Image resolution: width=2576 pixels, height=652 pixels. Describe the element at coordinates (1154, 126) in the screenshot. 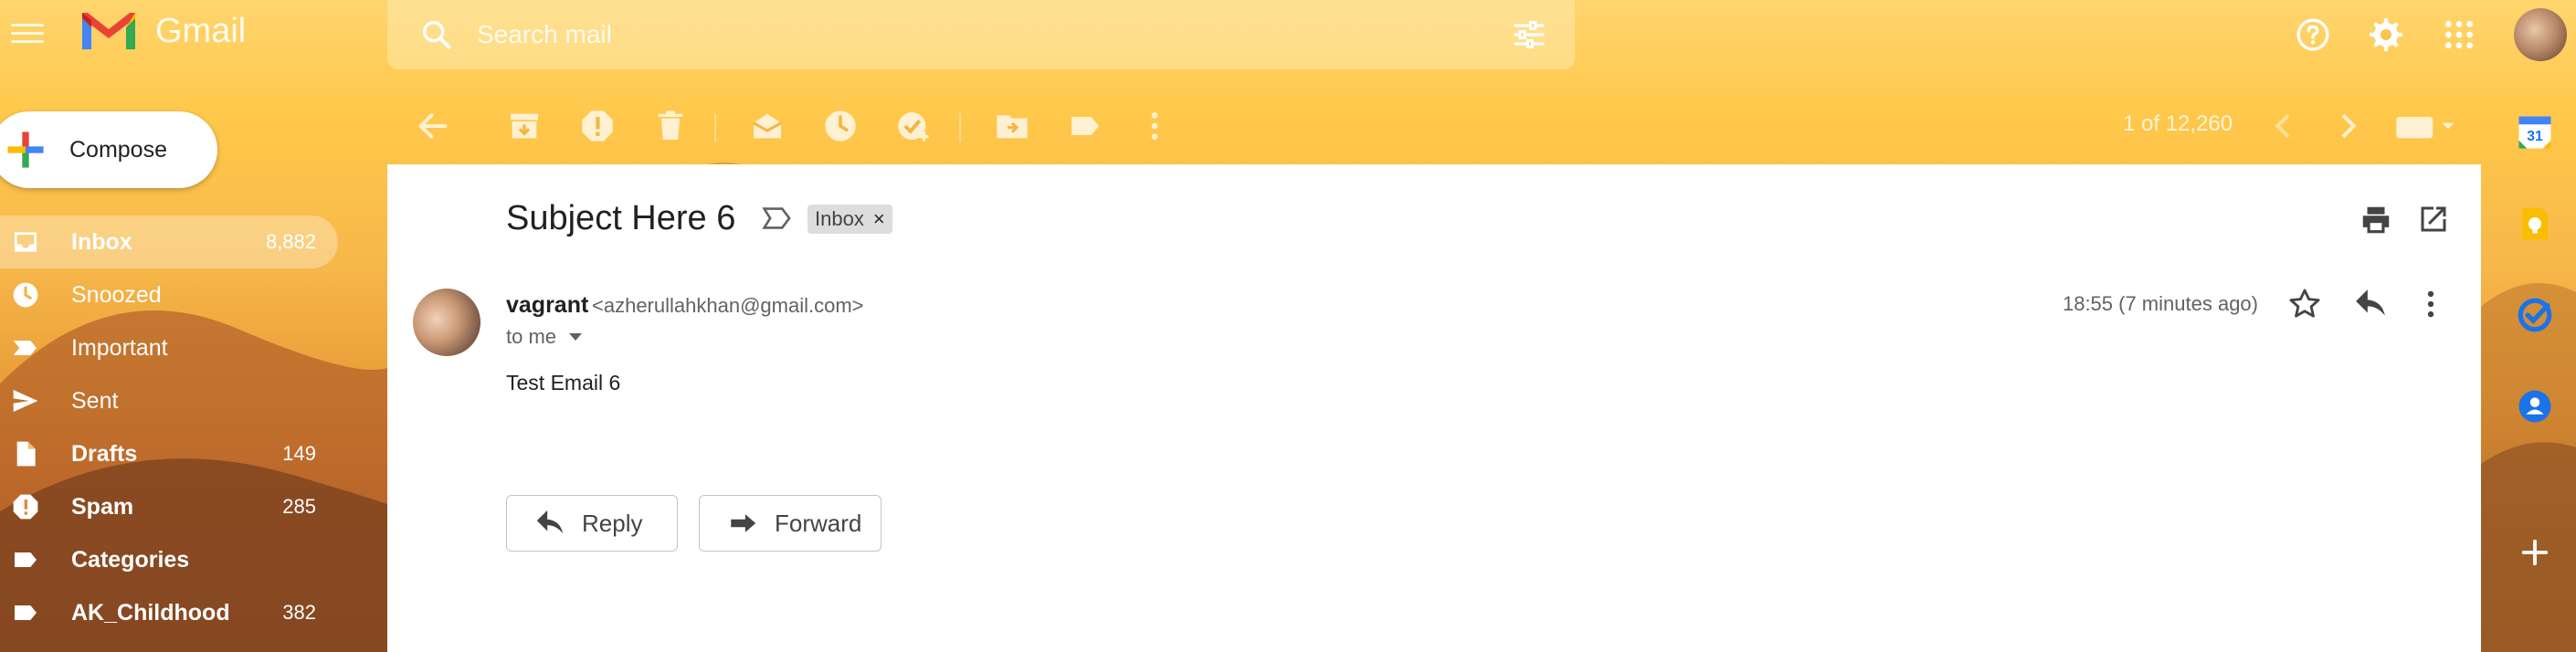

I see `more-options-icon` at that location.